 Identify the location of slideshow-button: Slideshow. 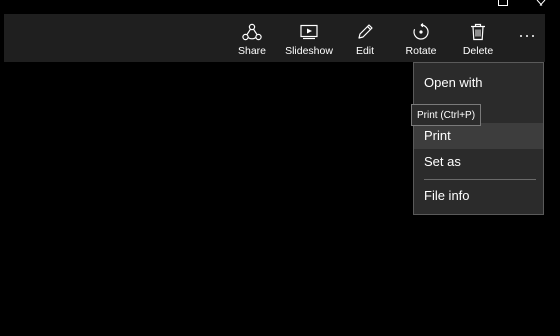
(309, 38).